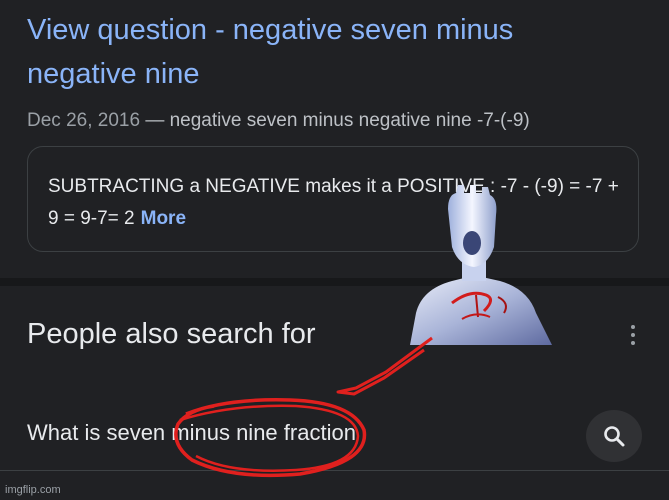 The width and height of the screenshot is (669, 500). Describe the element at coordinates (303, 407) in the screenshot. I see `red-circle-annotation` at that location.